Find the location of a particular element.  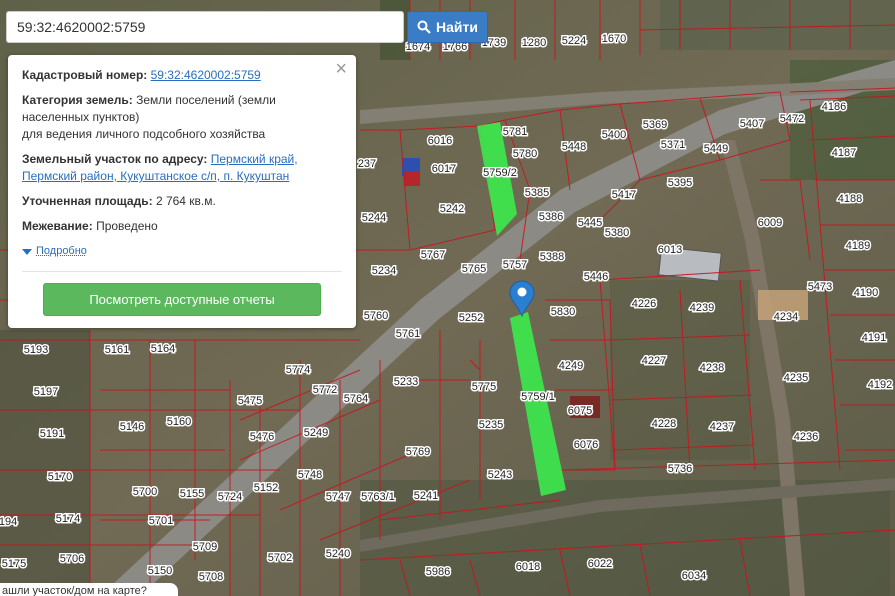

parcel-number-label: 194 is located at coordinates (9, 522).